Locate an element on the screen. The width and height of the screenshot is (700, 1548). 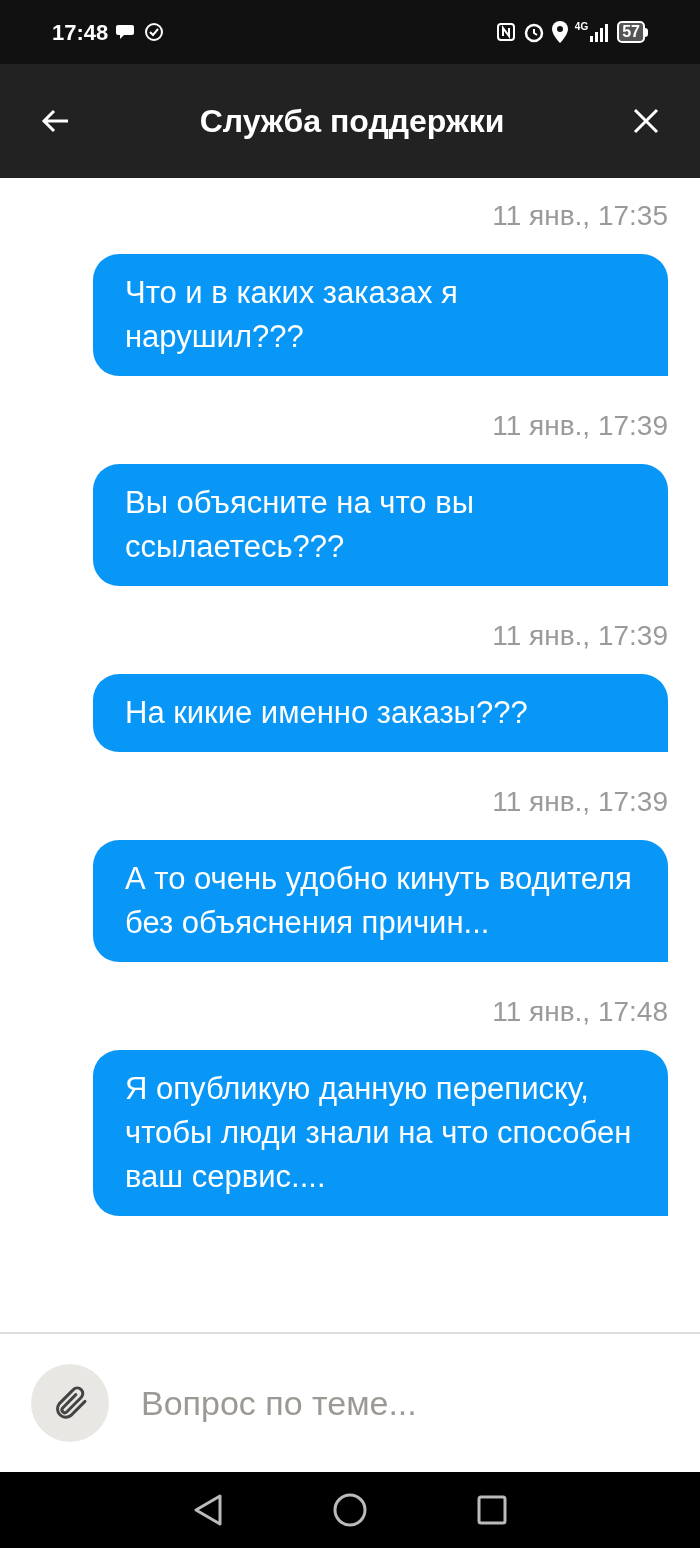
home-nav-icon is located at coordinates (350, 1510).